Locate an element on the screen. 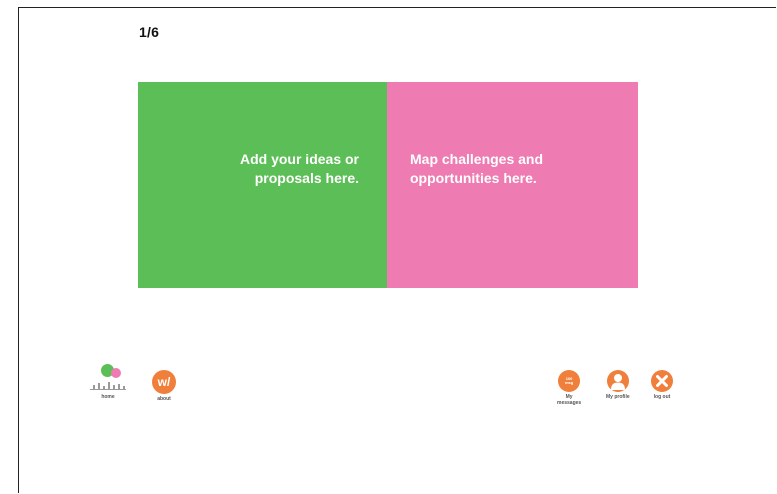  page-counter: 1/6 is located at coordinates (149, 32).